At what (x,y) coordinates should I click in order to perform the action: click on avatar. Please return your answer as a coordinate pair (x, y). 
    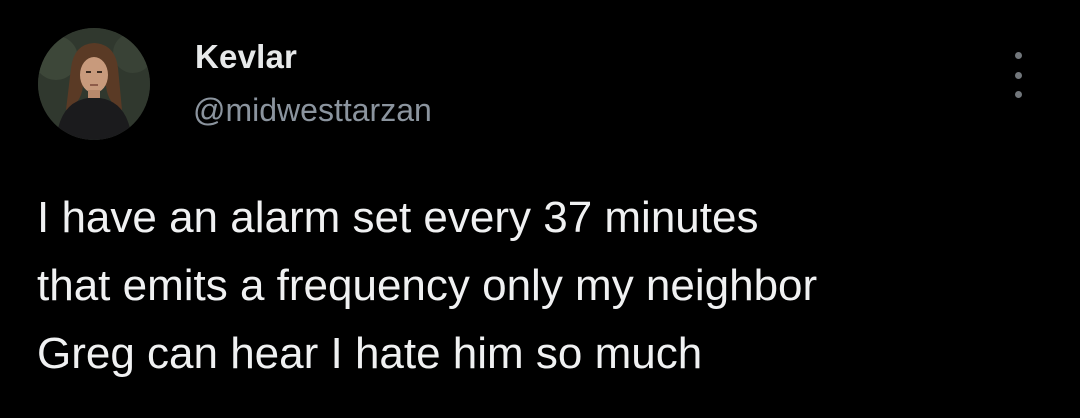
    Looking at the image, I should click on (94, 84).